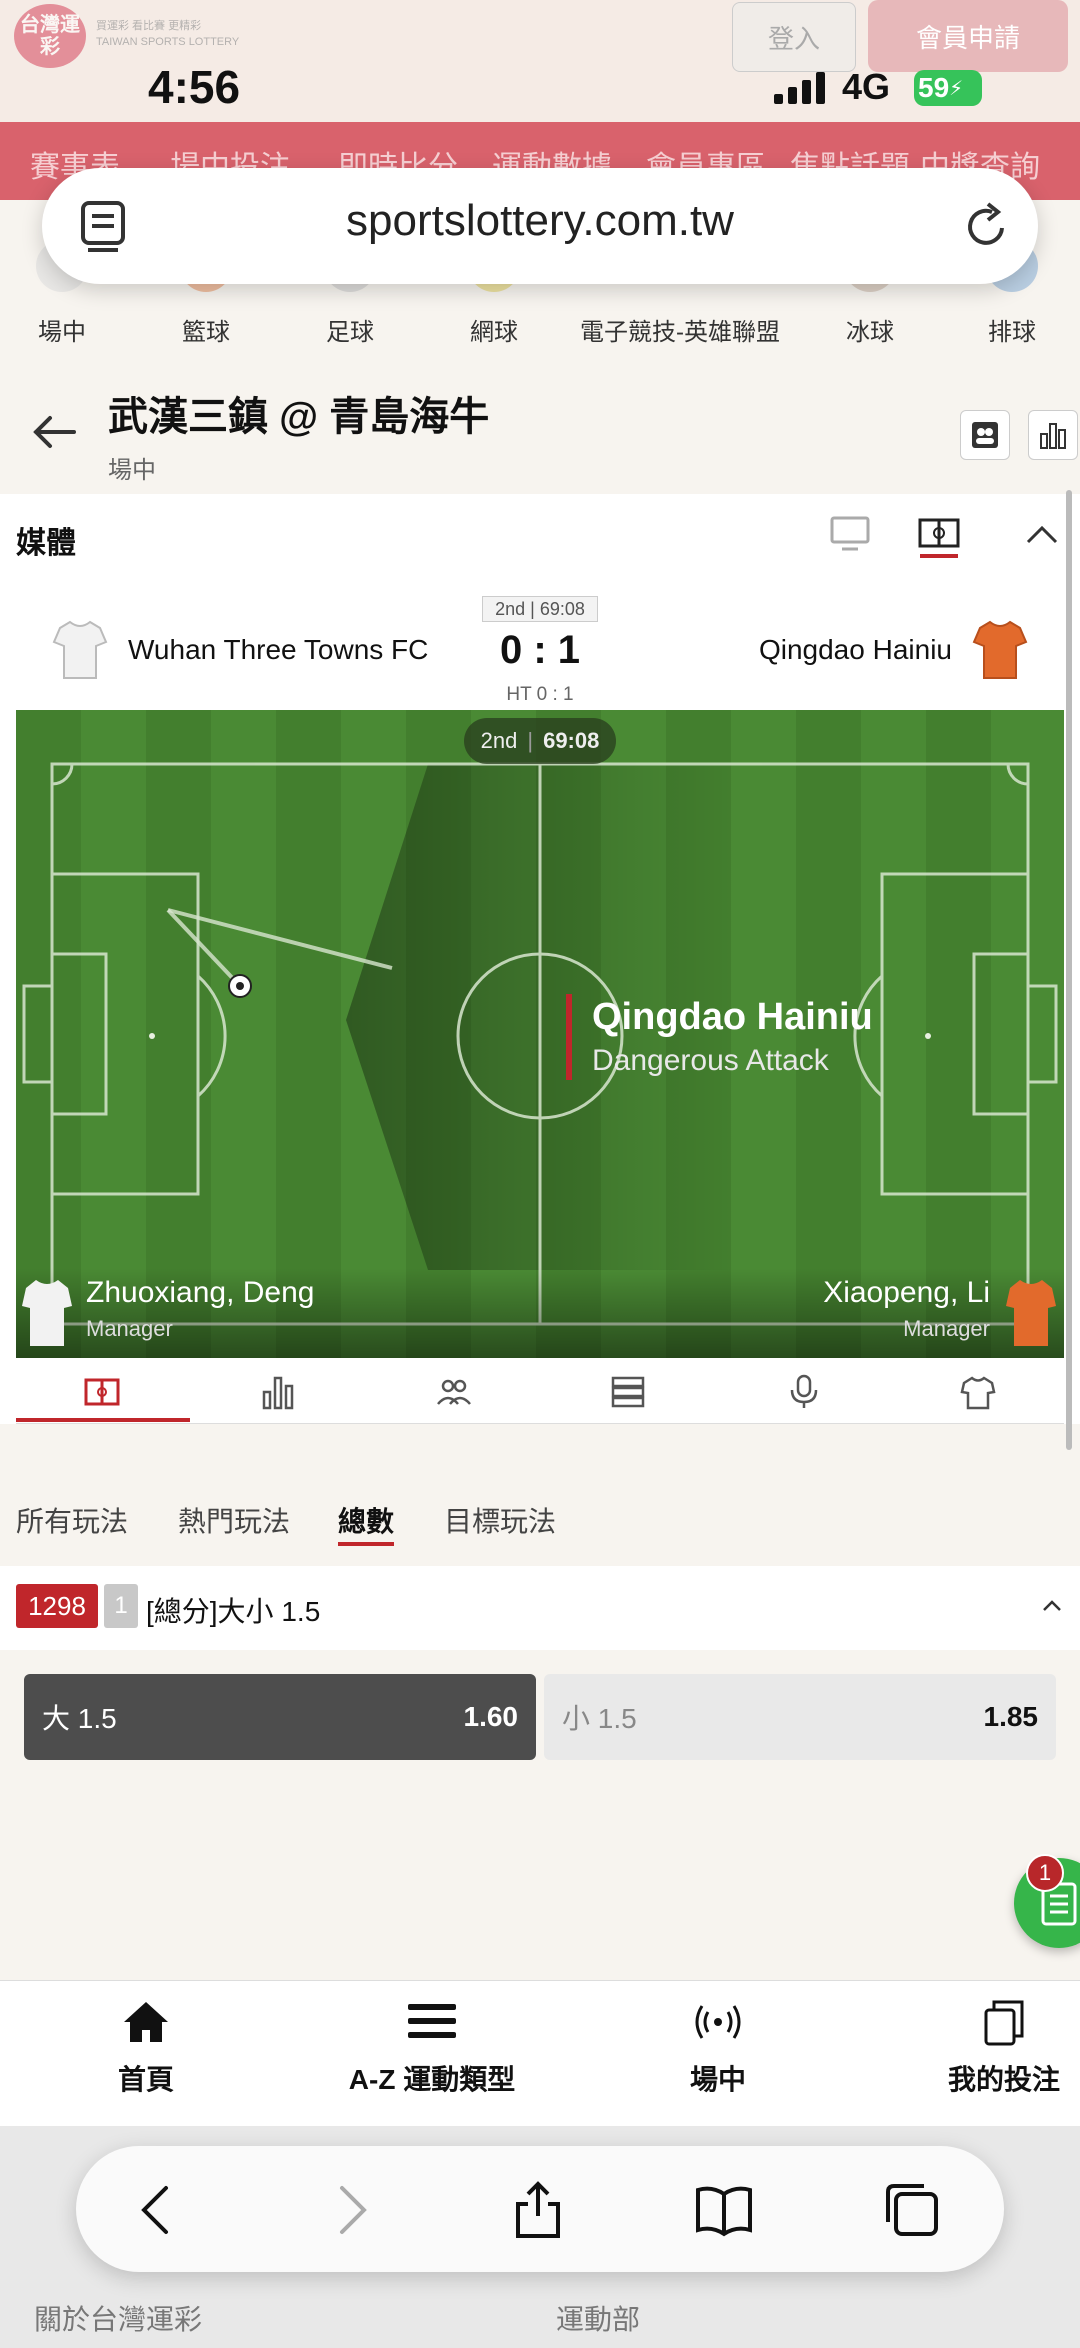 This screenshot has height=2348, width=1080. Describe the element at coordinates (628, 1392) in the screenshot. I see `standings-tab-icon` at that location.